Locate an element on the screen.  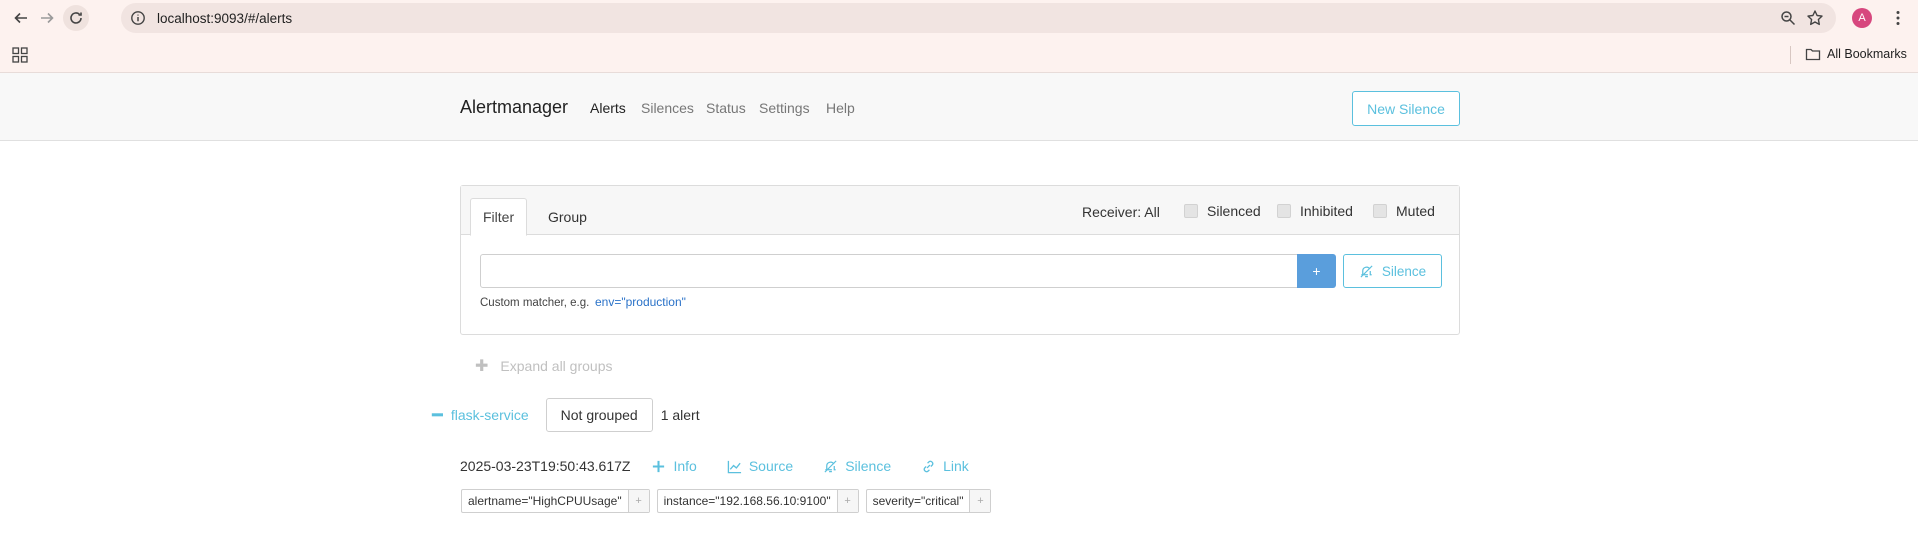
receiver-selector: Receiver: All is located at coordinates (1121, 212).